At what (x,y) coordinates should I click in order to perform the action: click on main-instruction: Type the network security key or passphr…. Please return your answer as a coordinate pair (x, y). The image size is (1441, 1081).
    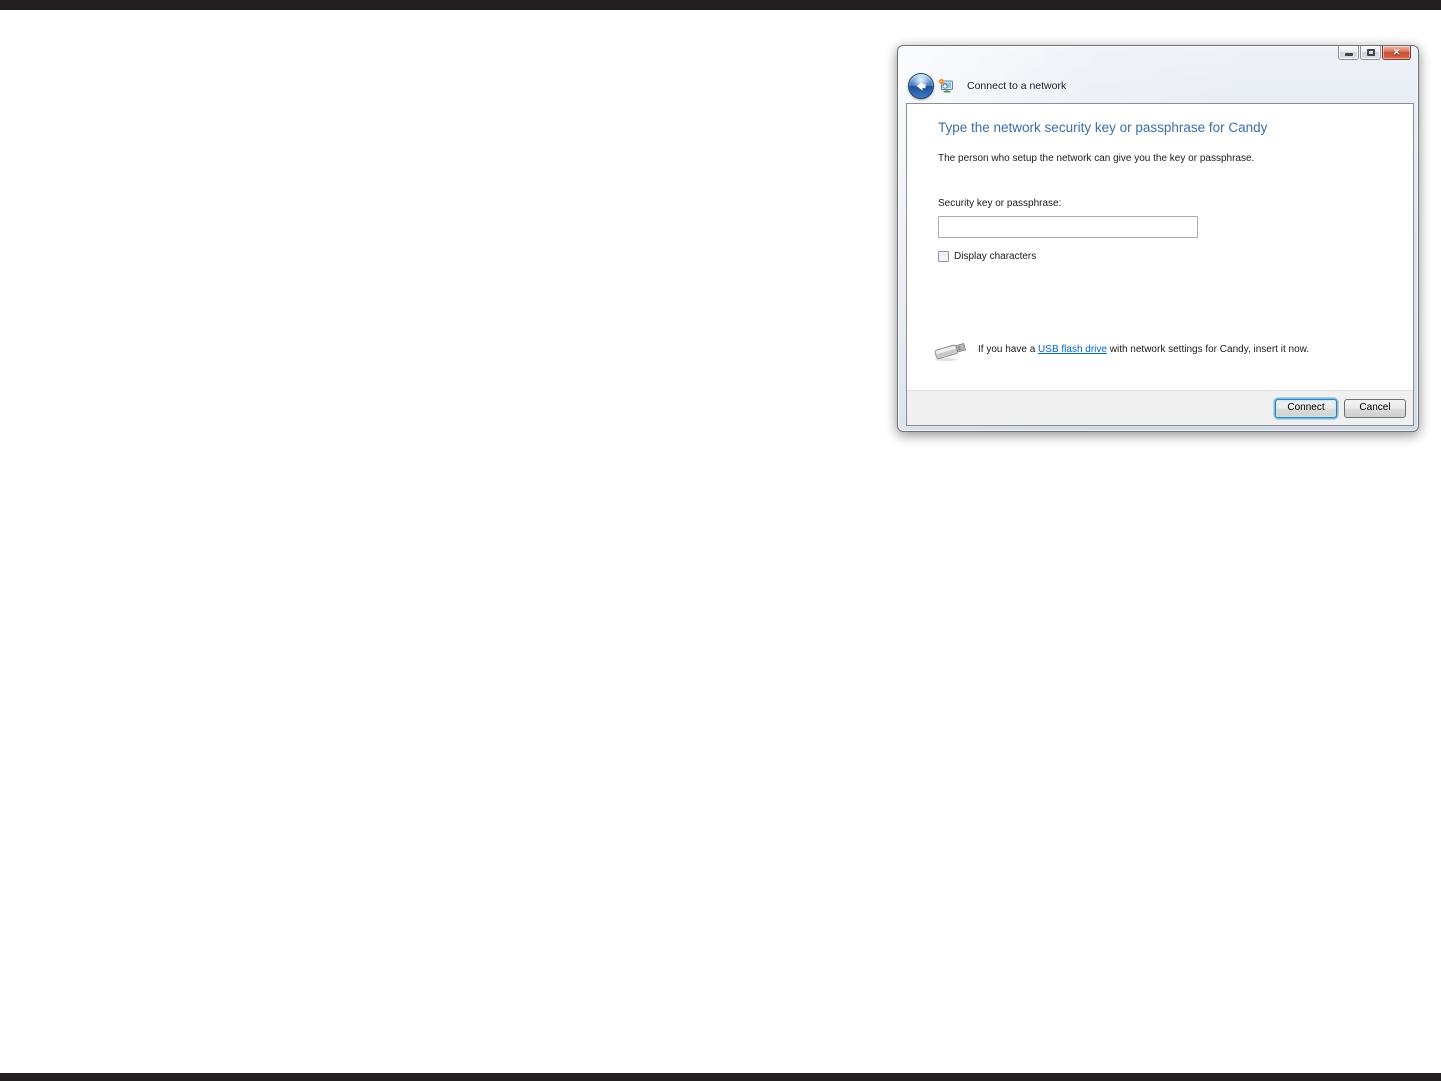
    Looking at the image, I should click on (1103, 127).